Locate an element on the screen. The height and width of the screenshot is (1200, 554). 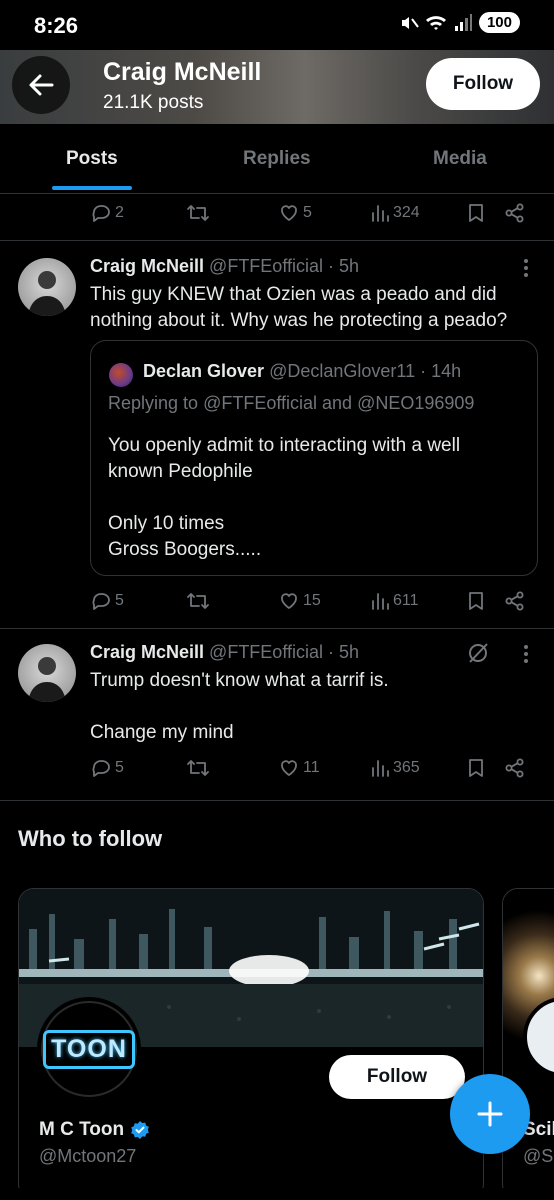
bottom-edge is located at coordinates (277, 1194).